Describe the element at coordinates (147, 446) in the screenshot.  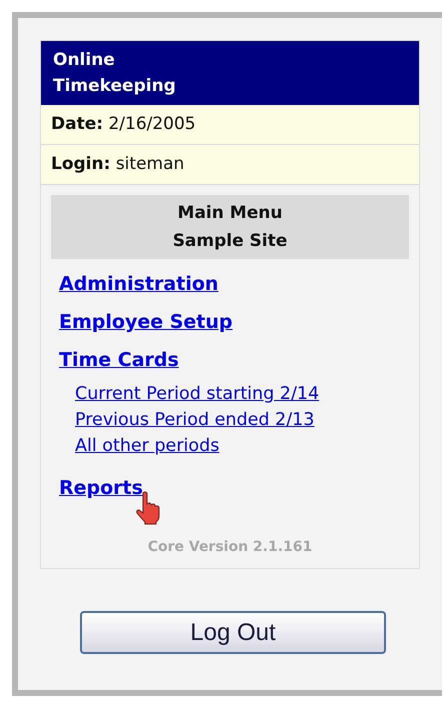
I see `submenu-link: All other periods` at that location.